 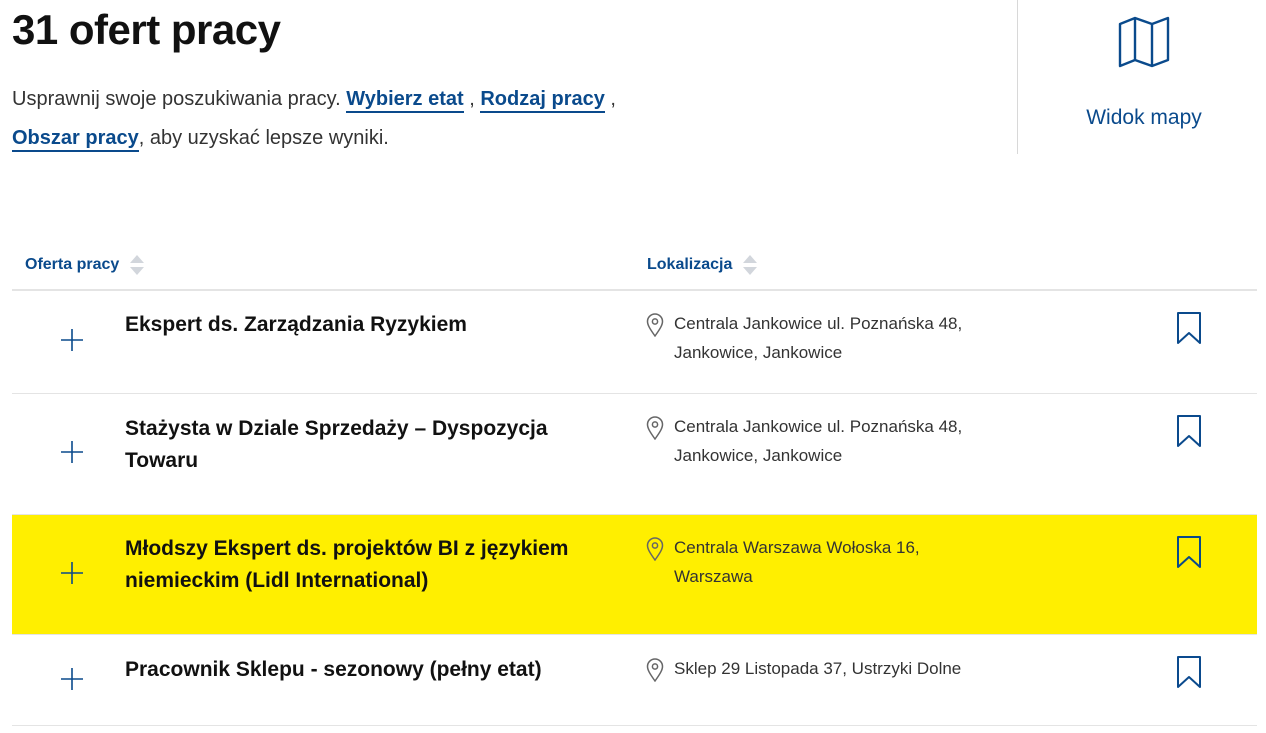 I want to click on column-header-label: Oferta pracy, so click(x=72, y=264).